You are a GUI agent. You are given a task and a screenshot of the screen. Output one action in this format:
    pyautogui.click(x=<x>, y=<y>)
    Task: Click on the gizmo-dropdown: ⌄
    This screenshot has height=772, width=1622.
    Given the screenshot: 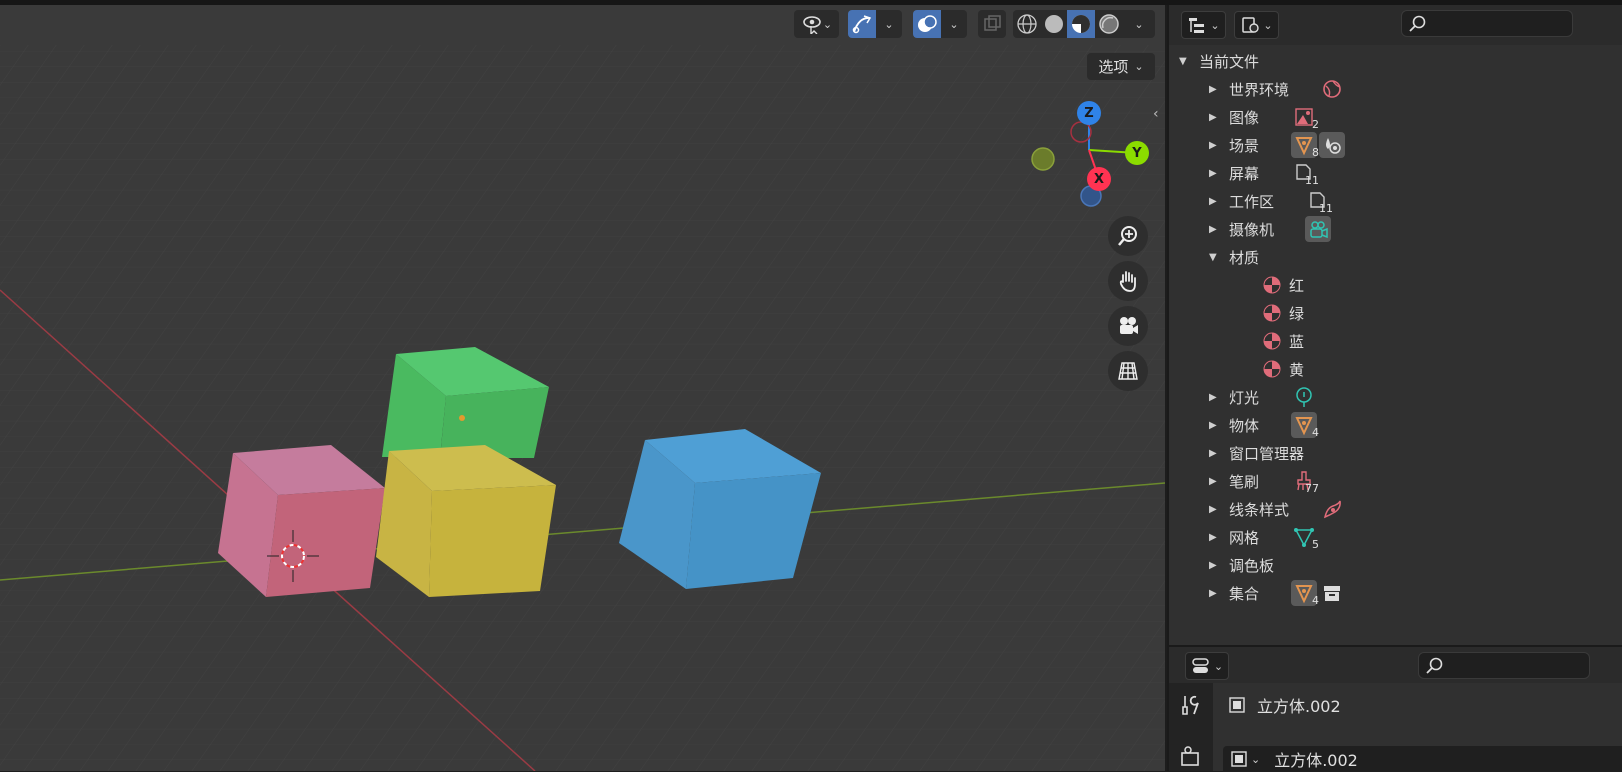 What is the action you would take?
    pyautogui.click(x=889, y=24)
    